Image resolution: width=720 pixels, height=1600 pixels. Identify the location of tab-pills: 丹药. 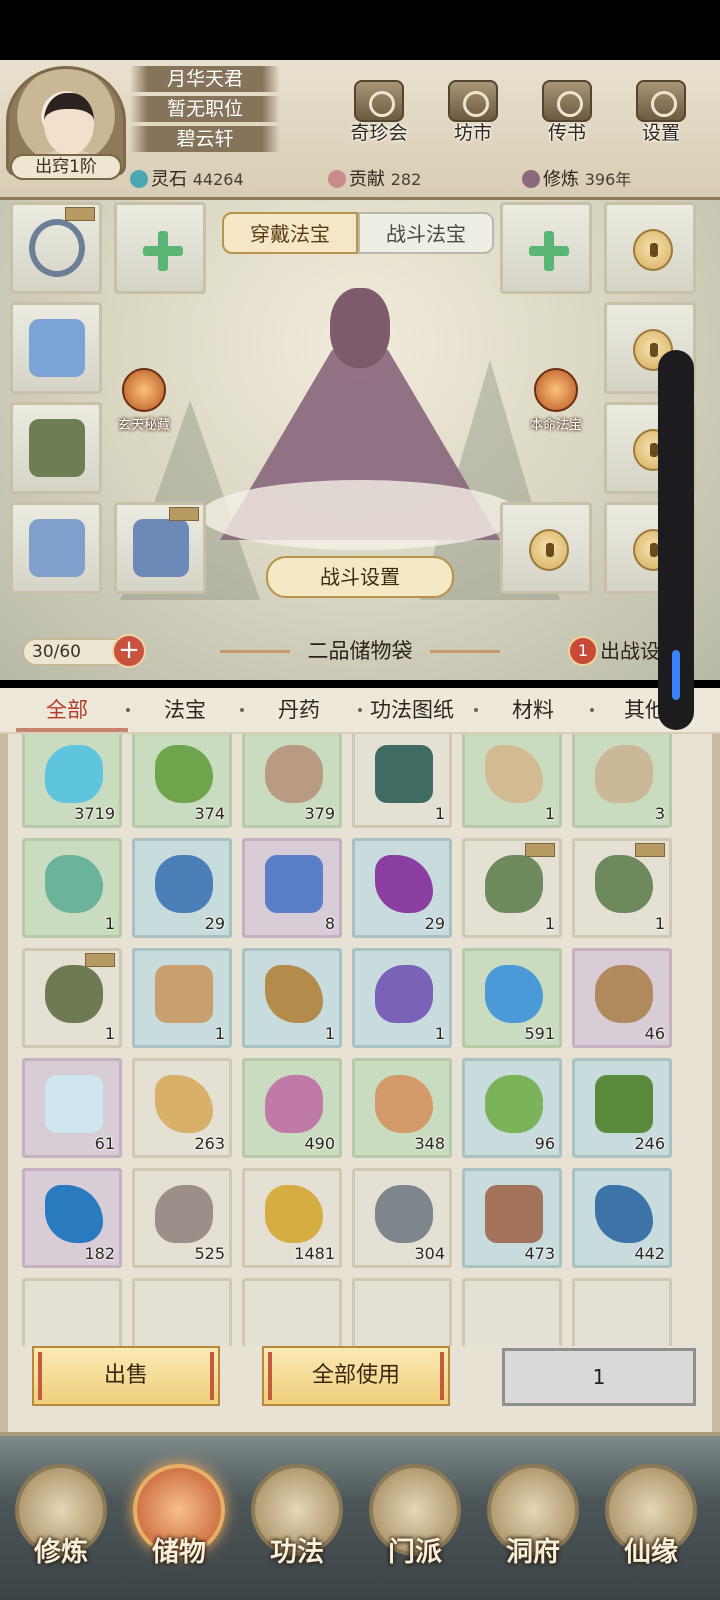
(299, 710).